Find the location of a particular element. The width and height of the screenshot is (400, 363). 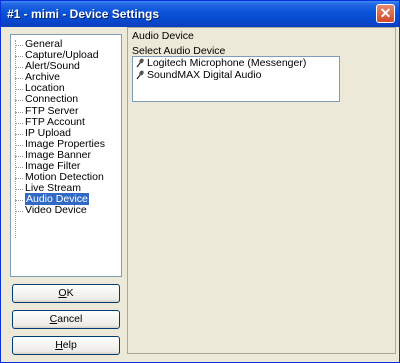

close-button: ✕ is located at coordinates (385, 13).